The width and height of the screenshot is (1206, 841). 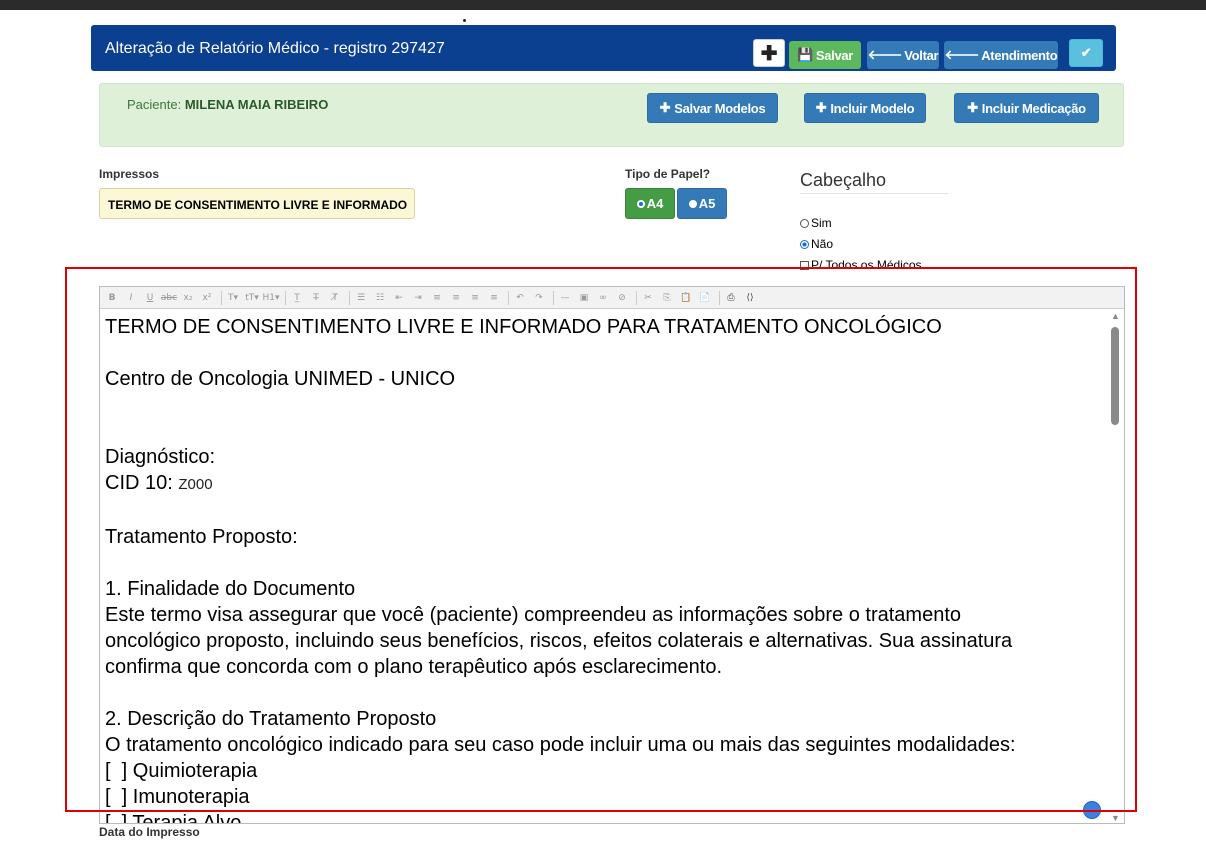 What do you see at coordinates (230, 589) in the screenshot?
I see `doc-line: 1. Finalidade do Documento` at bounding box center [230, 589].